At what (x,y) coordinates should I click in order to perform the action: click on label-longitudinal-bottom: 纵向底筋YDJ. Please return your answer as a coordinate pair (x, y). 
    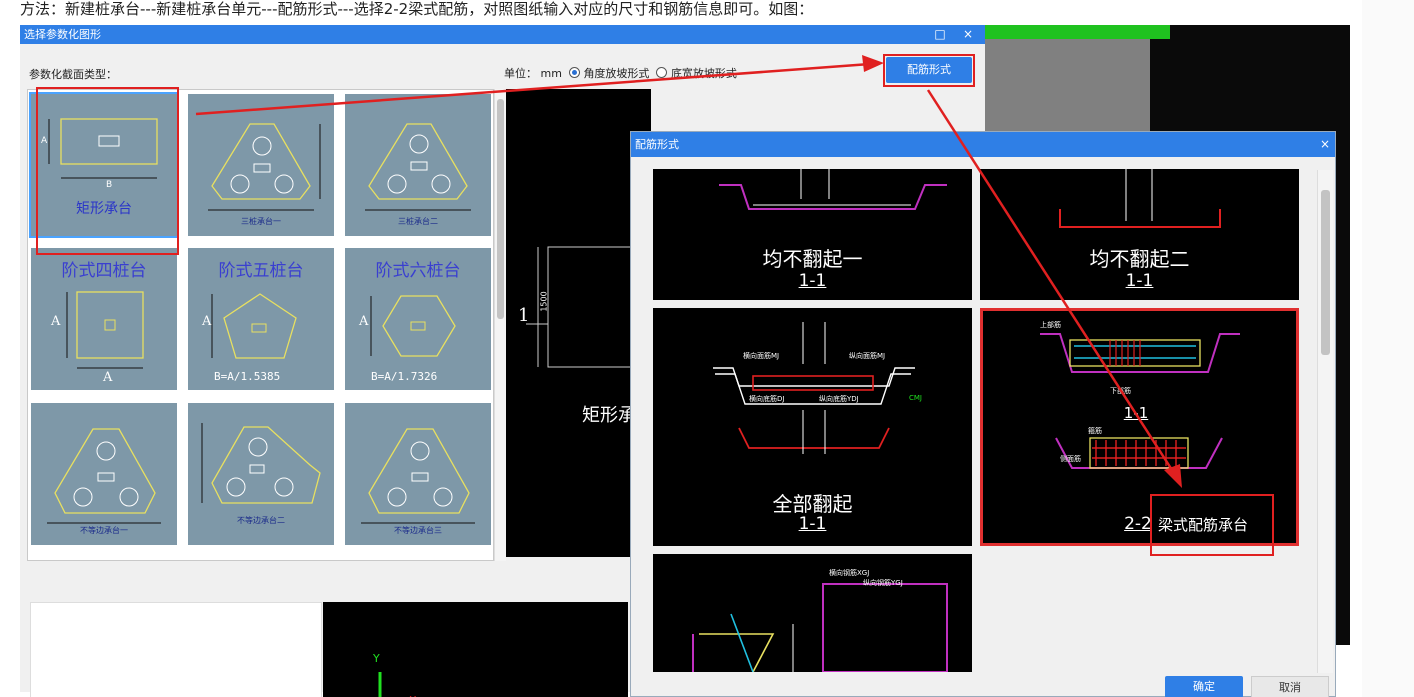
    Looking at the image, I should click on (839, 399).